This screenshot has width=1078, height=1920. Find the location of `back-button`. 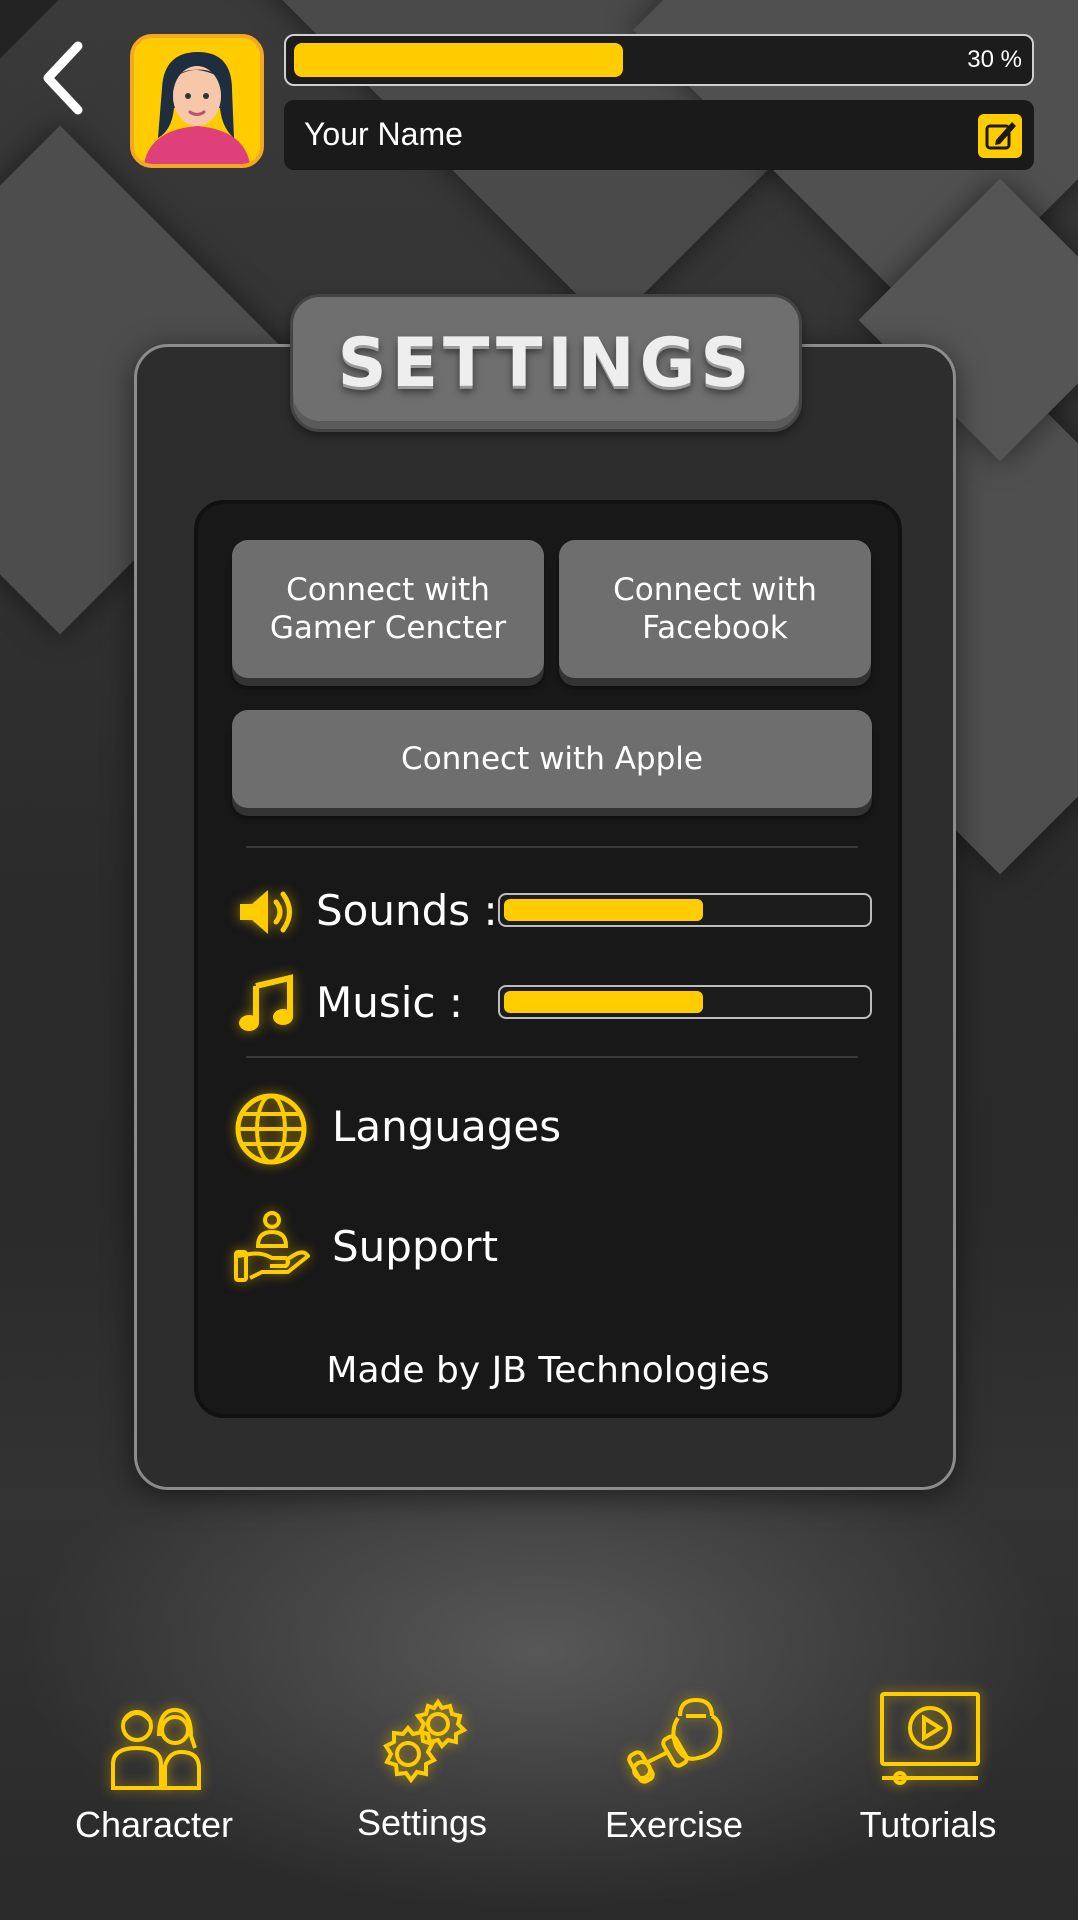

back-button is located at coordinates (66, 78).